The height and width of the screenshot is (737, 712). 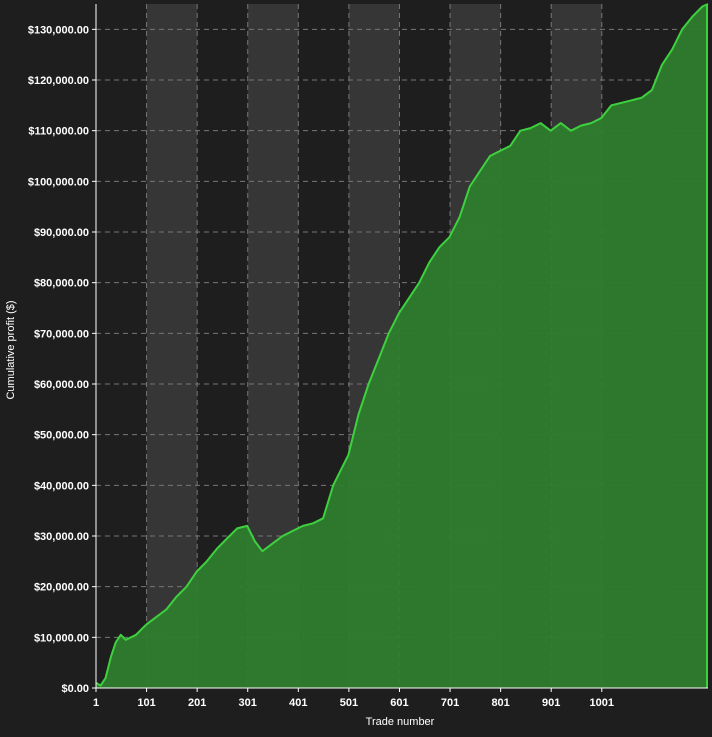 I want to click on y-tick-label: $50,000.00, so click(x=61, y=436).